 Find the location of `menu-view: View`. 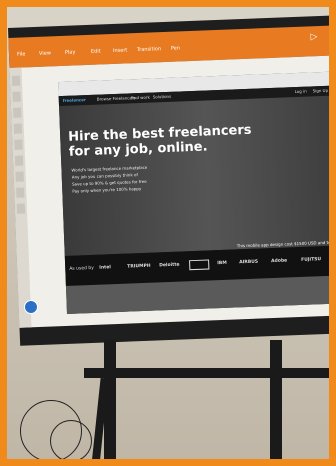

menu-view: View is located at coordinates (44, 53).